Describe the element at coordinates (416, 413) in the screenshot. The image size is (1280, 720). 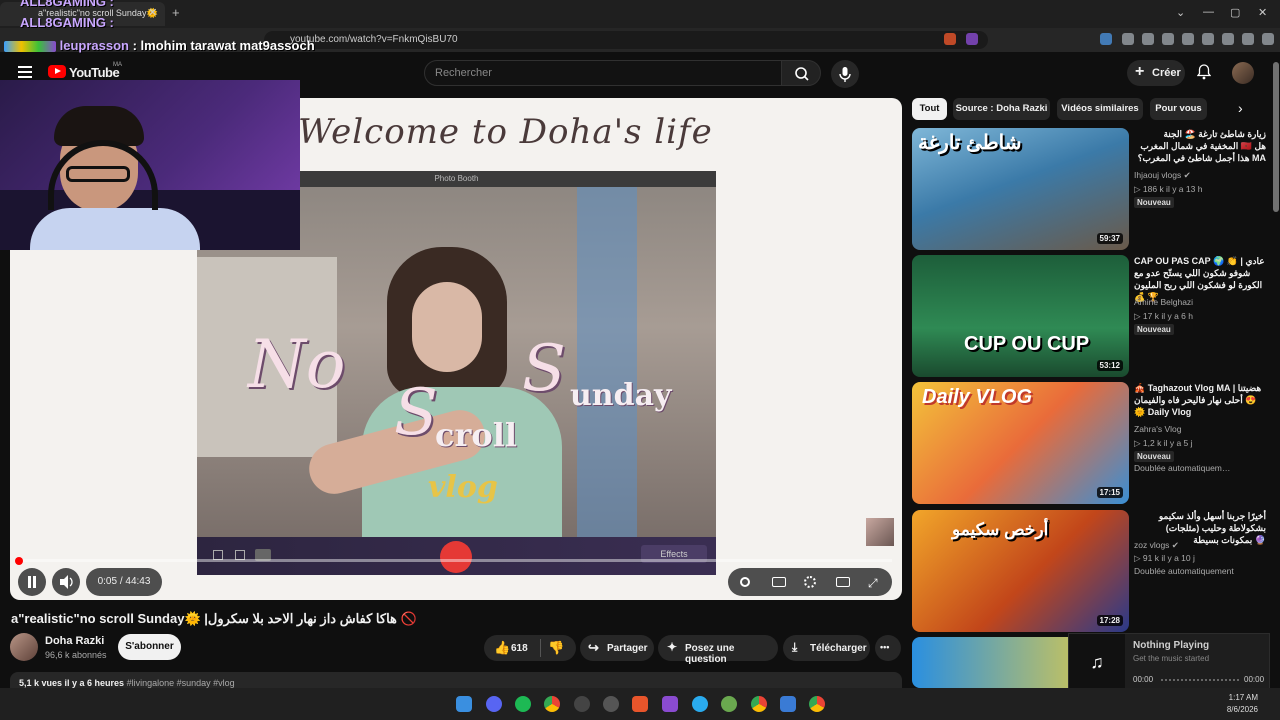
I see `overlay-scroll-initial: S` at that location.